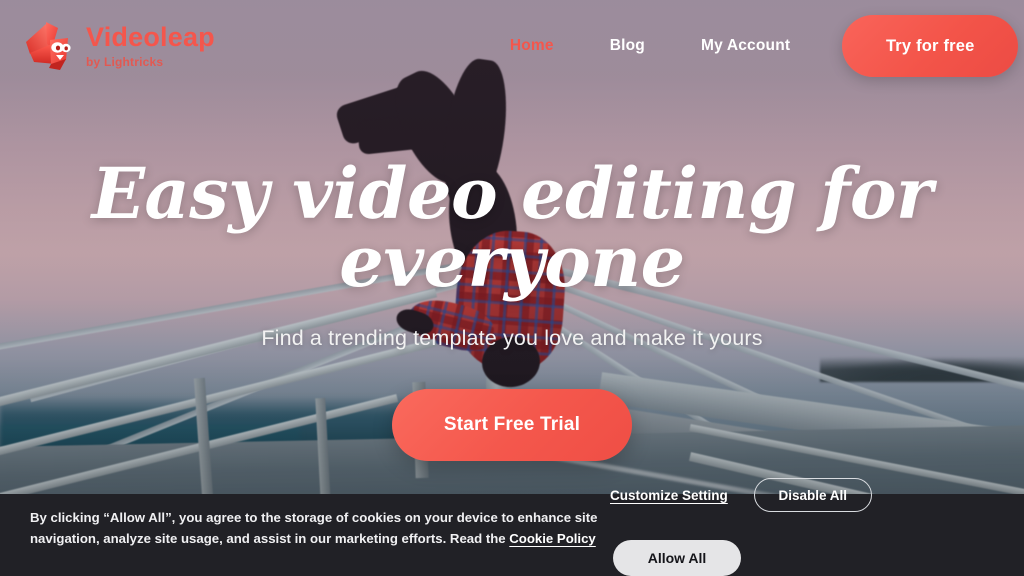 The width and height of the screenshot is (1024, 576). I want to click on hero-title-line-2: everyone, so click(512, 261).